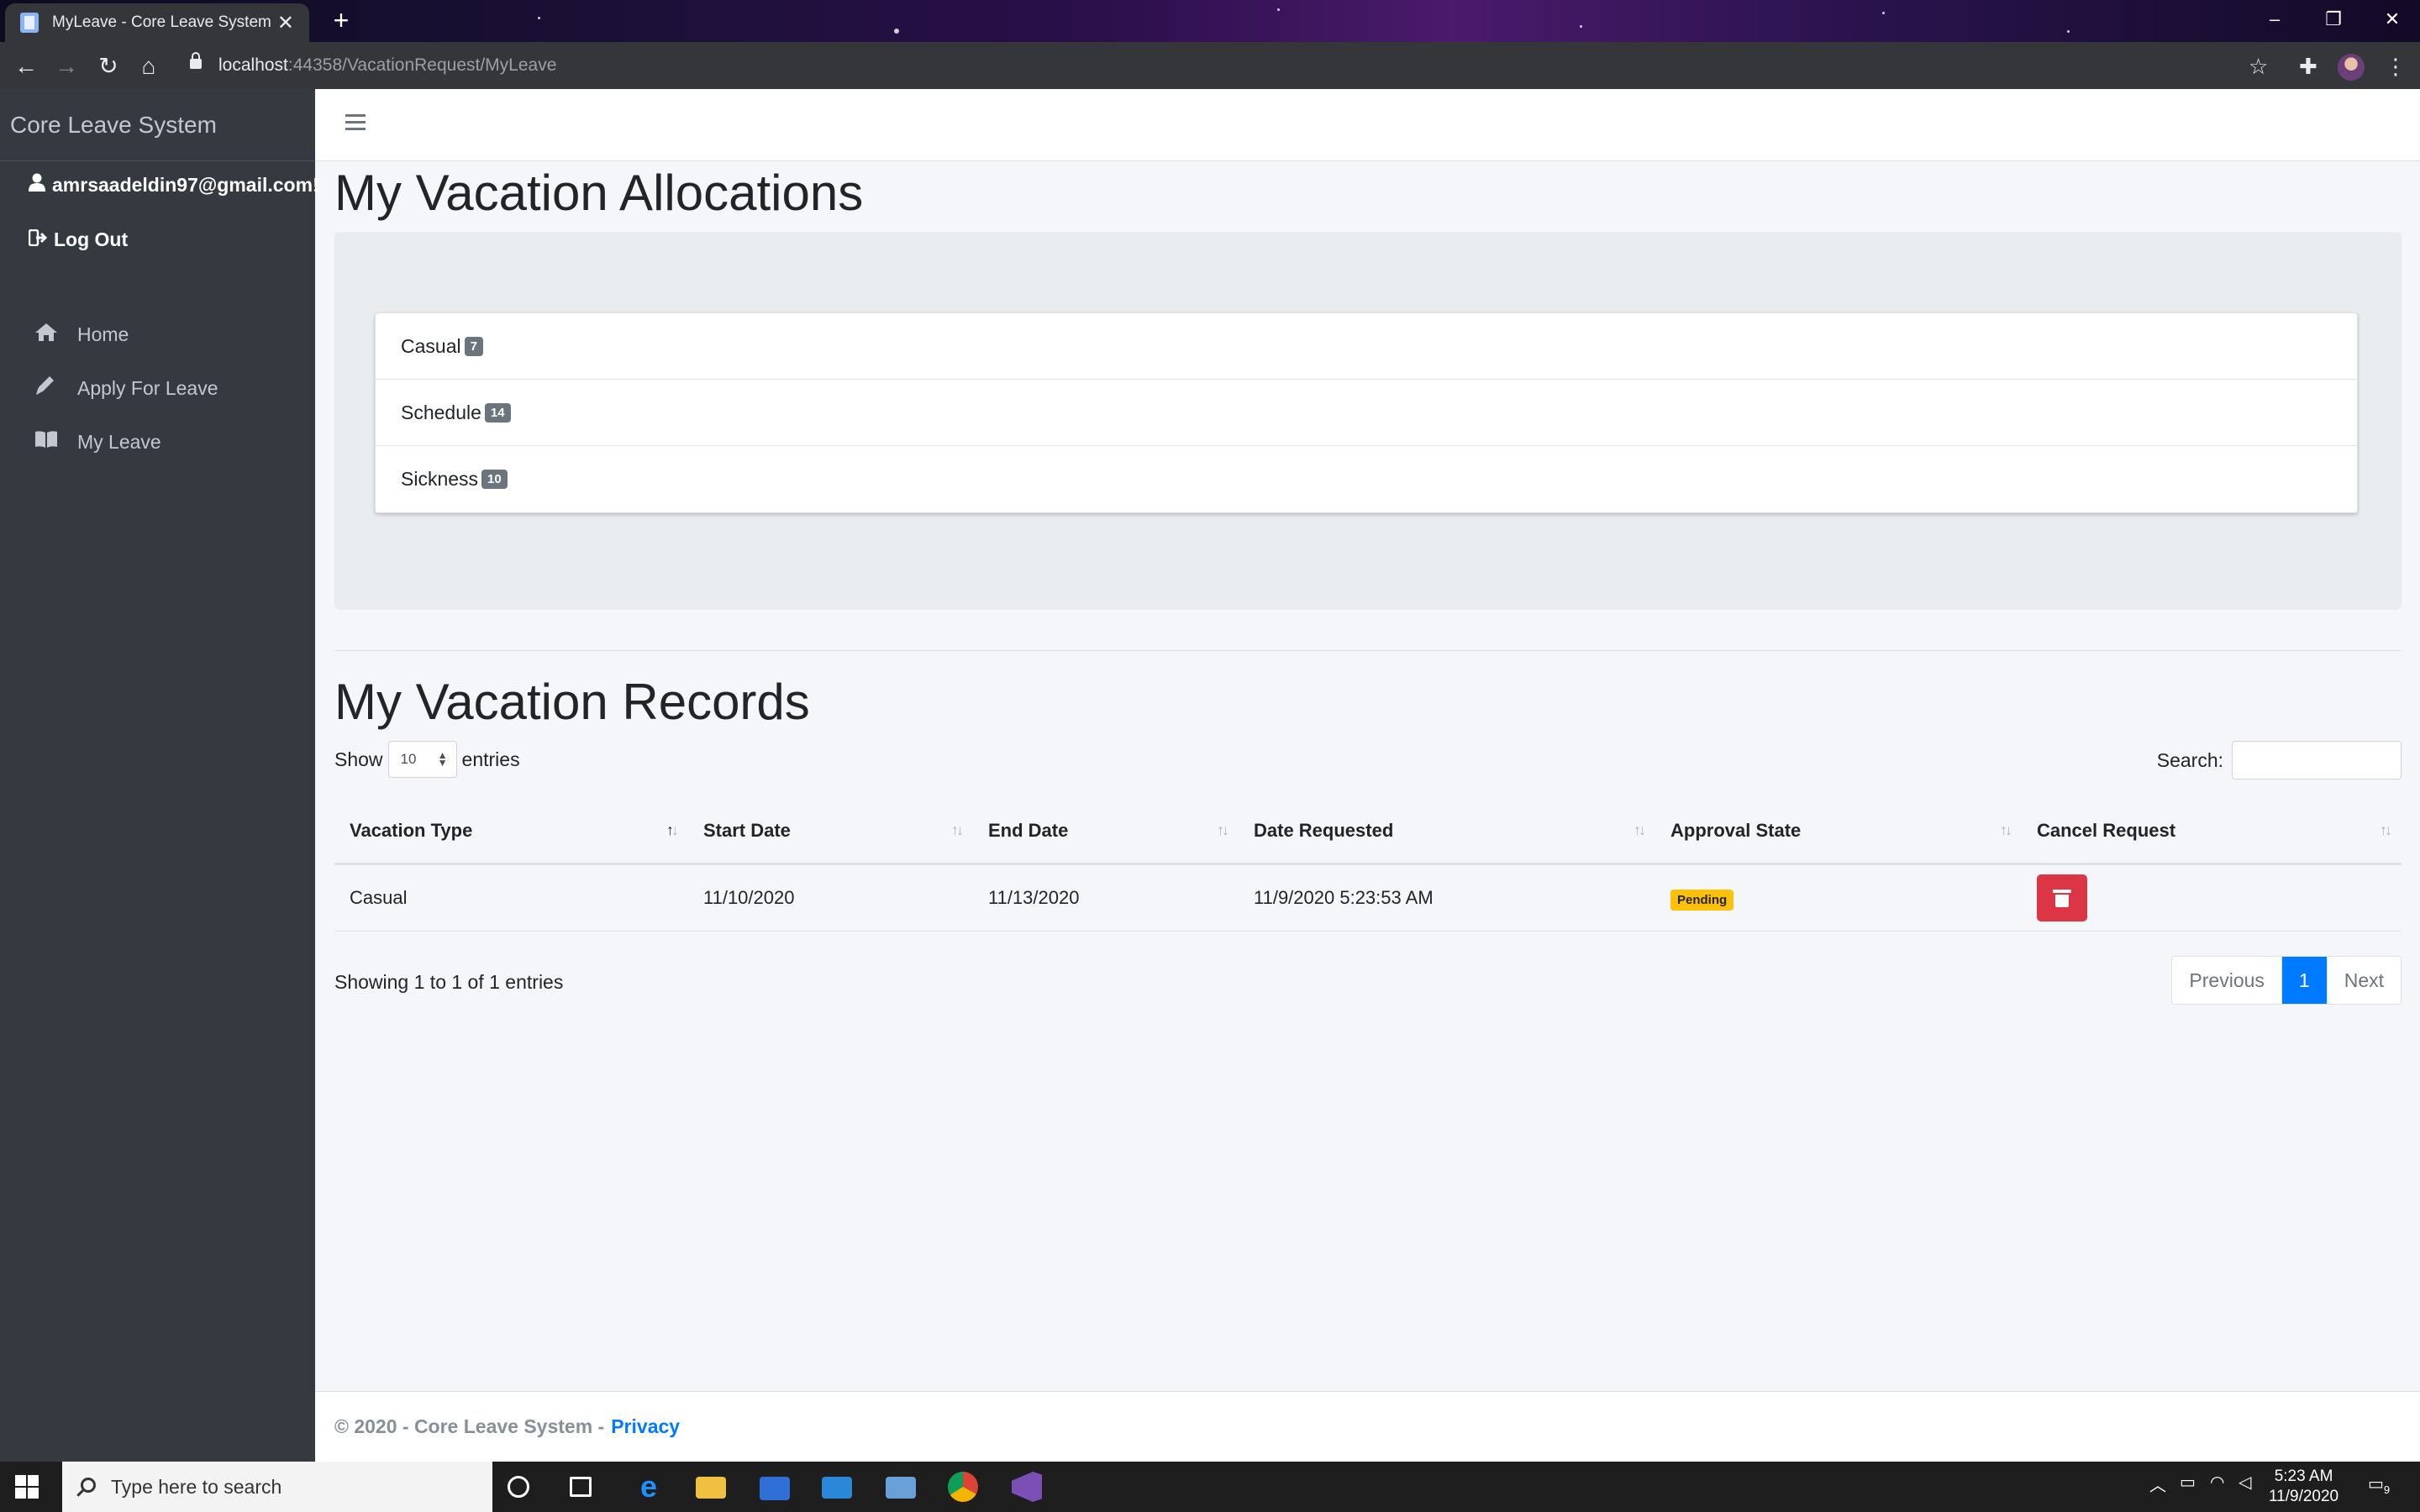 The height and width of the screenshot is (1512, 2420). I want to click on sidebar-item-apply-for-leave: Apply For Leave, so click(157, 388).